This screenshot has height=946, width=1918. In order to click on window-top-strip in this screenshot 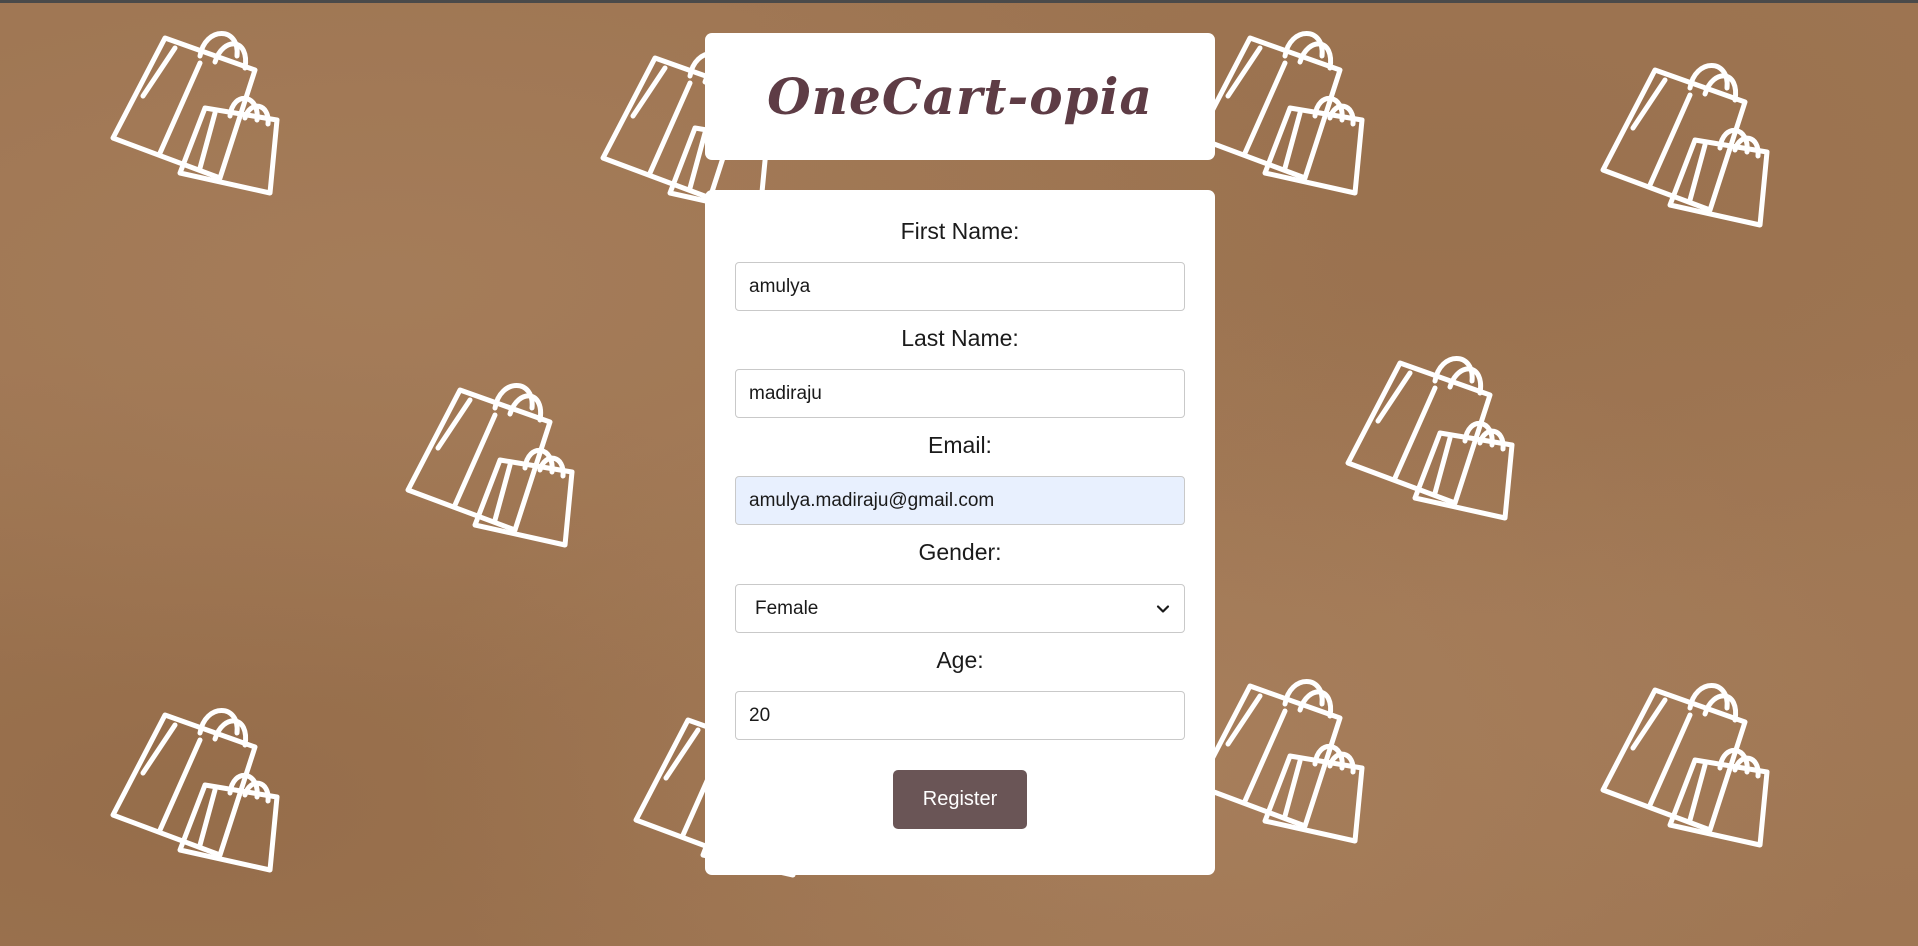, I will do `click(959, 1)`.